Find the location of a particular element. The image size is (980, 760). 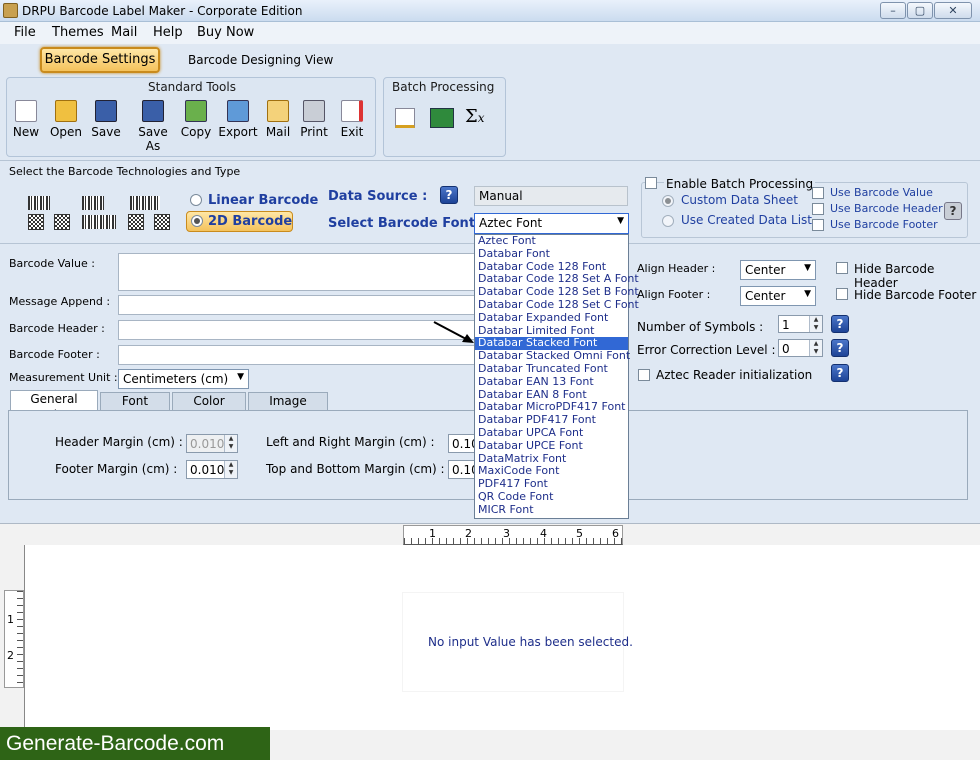

top-bottom-margin-label: Top and Bottom Margin (cm) : is located at coordinates (355, 469).